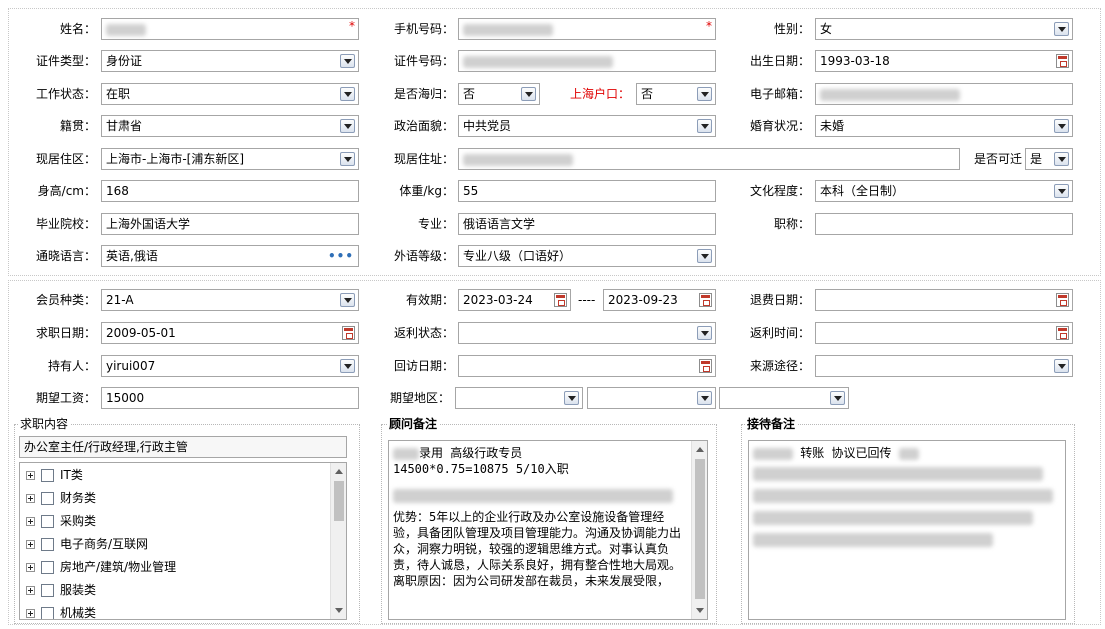 This screenshot has height=629, width=1105. What do you see at coordinates (341, 256) in the screenshot?
I see `ellipsis-icon: •••` at bounding box center [341, 256].